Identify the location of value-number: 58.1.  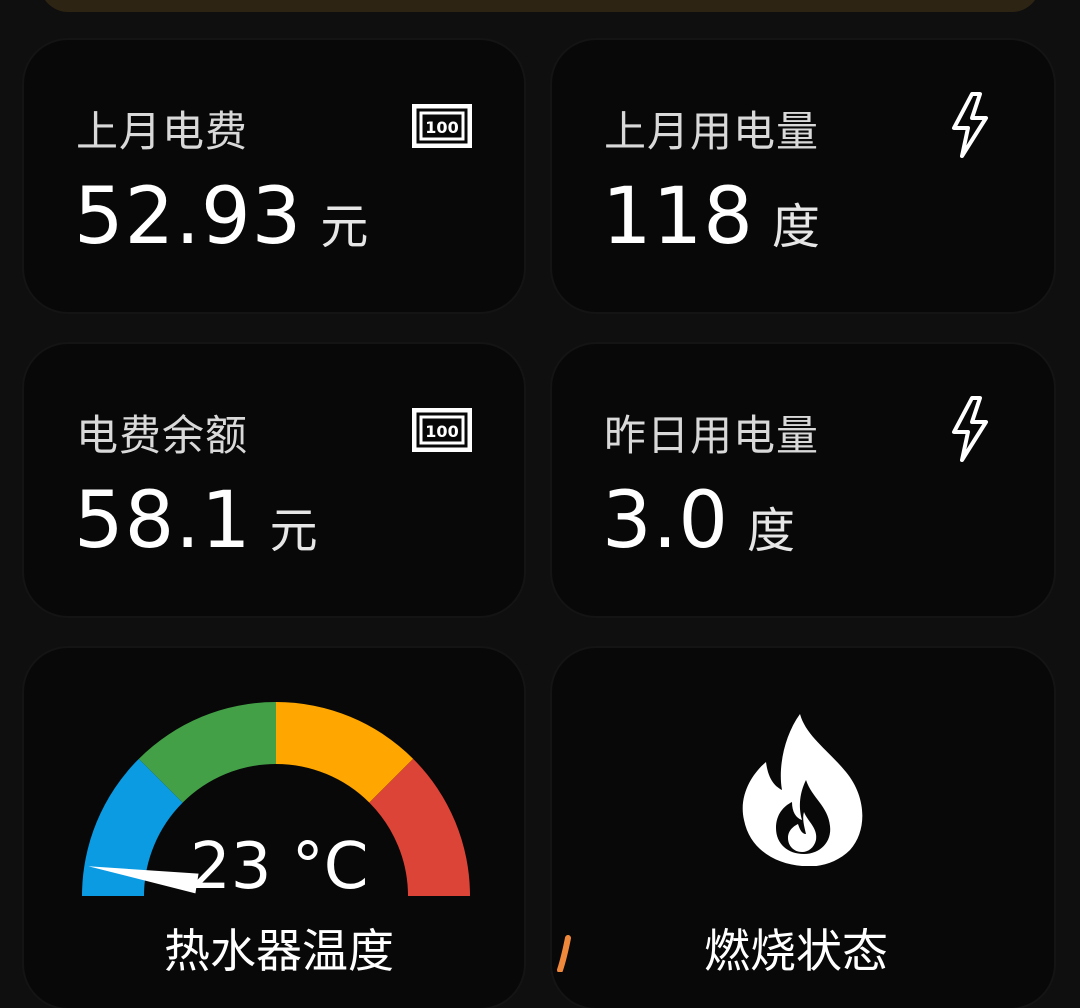
(163, 521).